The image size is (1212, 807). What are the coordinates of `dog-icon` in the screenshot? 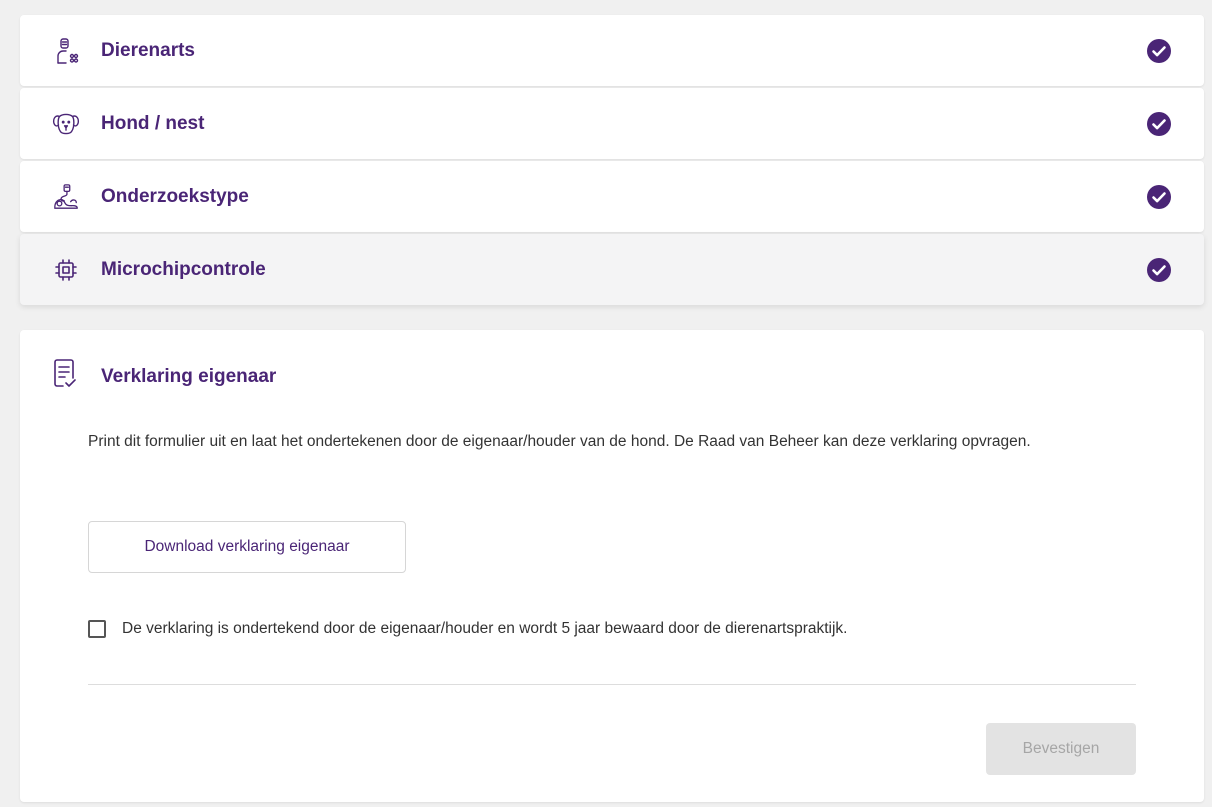 It's located at (66, 124).